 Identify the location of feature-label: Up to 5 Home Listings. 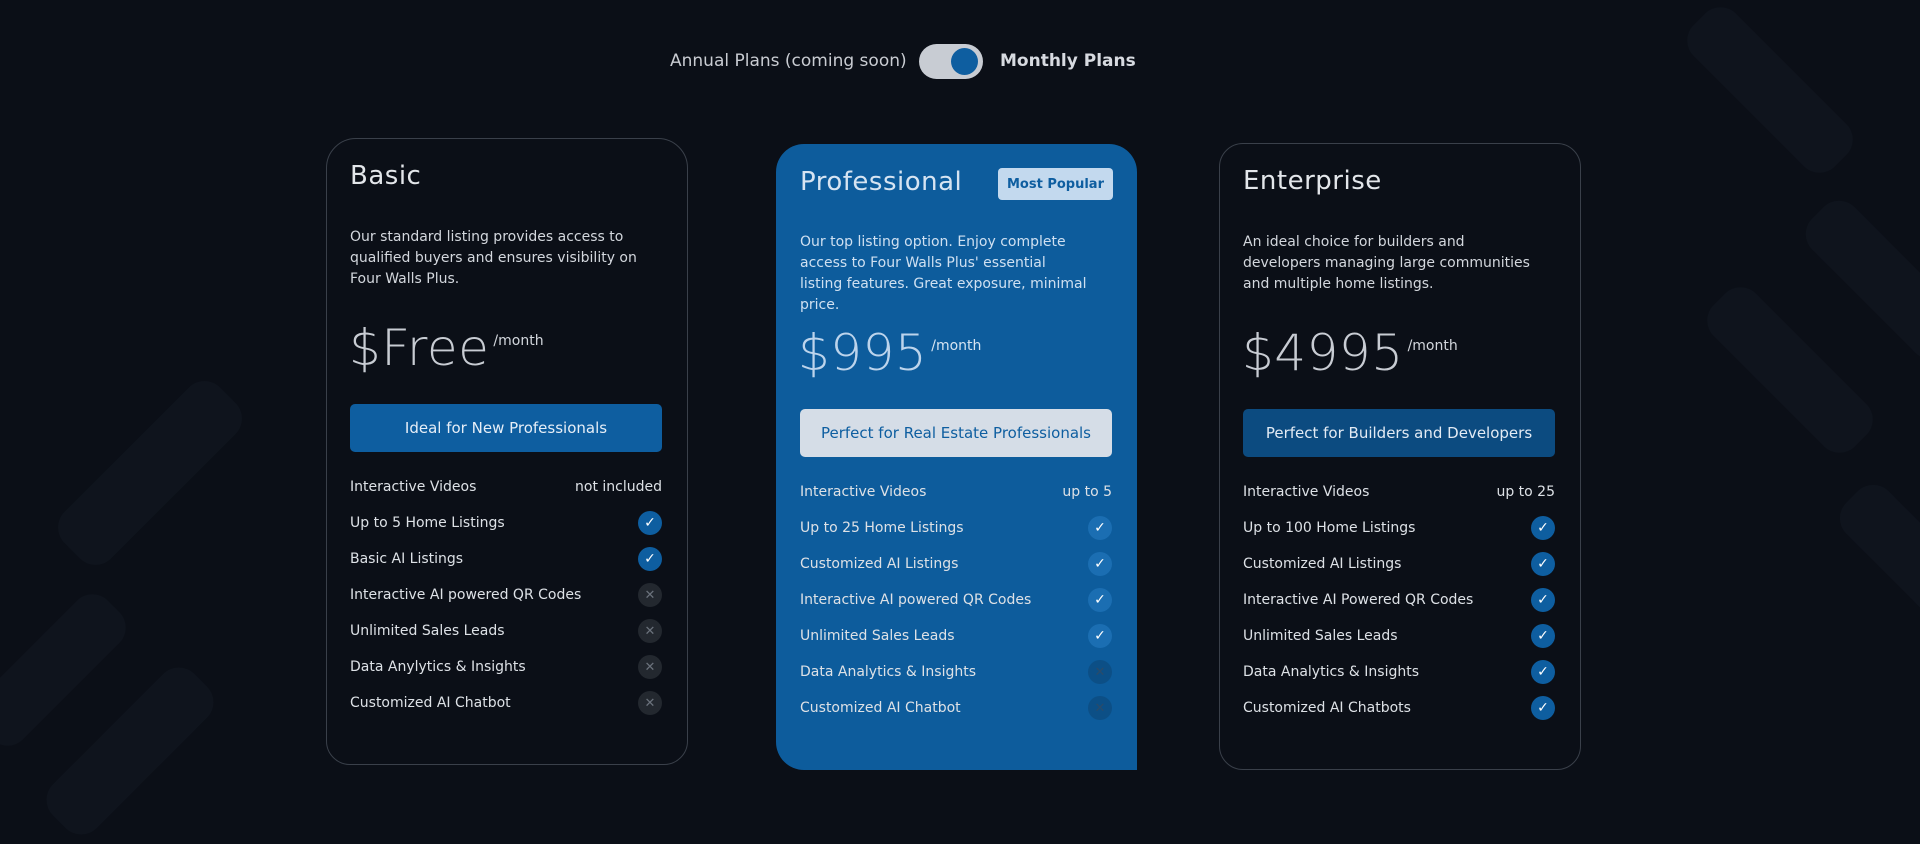
(427, 523).